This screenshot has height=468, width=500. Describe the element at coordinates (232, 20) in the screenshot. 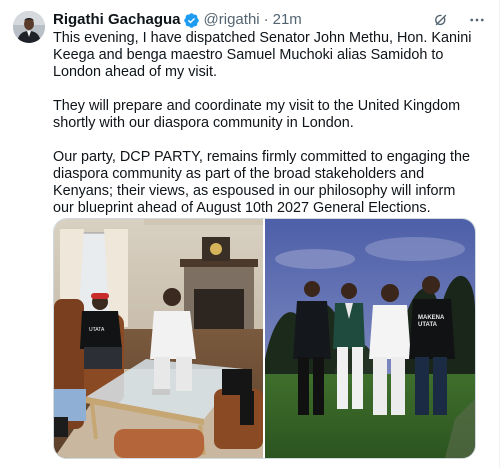

I see `author-handle: @rigathi` at that location.